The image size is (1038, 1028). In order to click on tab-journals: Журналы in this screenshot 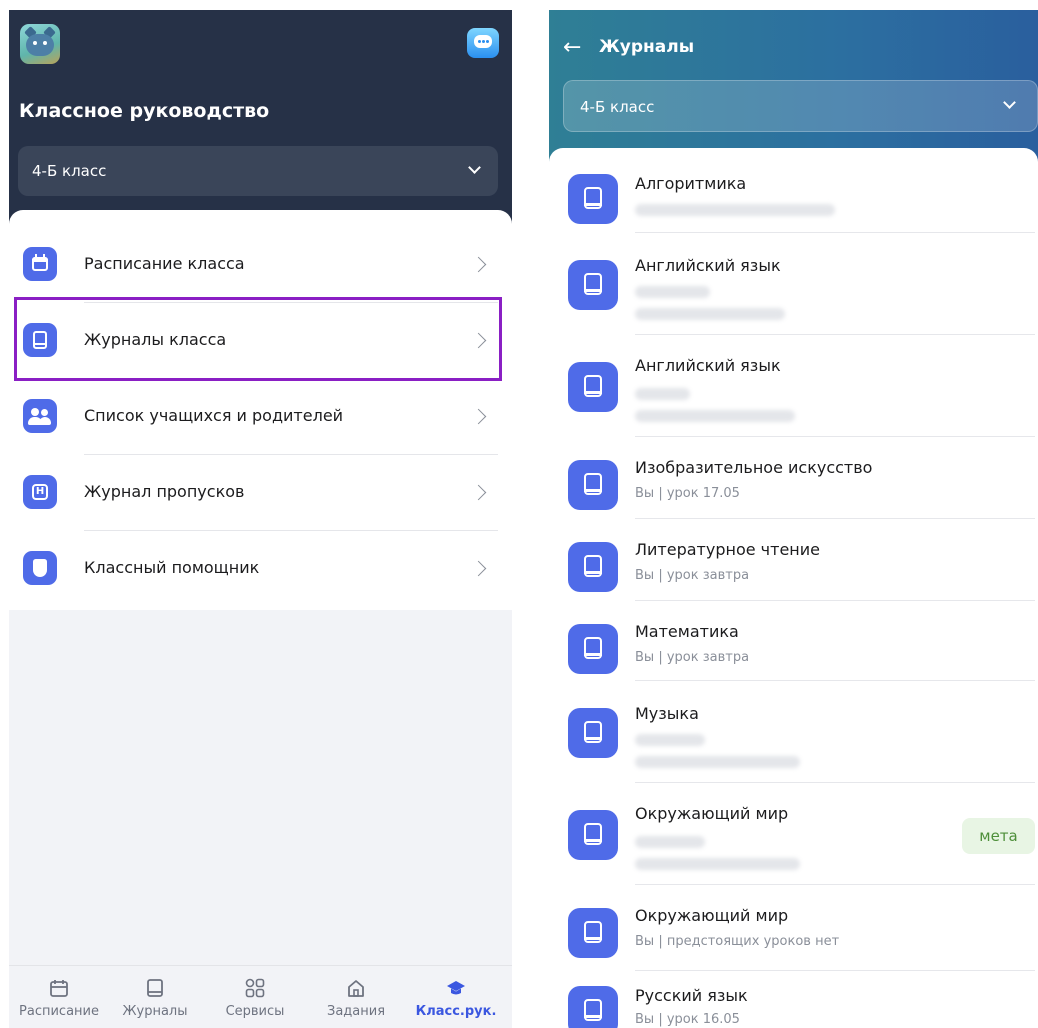, I will do `click(155, 997)`.